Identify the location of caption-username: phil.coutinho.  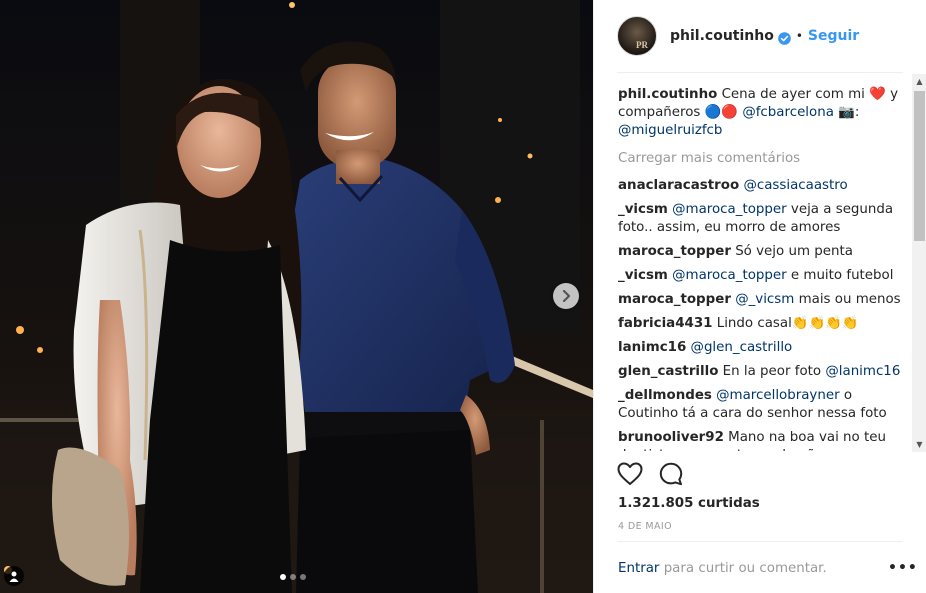
(667, 94).